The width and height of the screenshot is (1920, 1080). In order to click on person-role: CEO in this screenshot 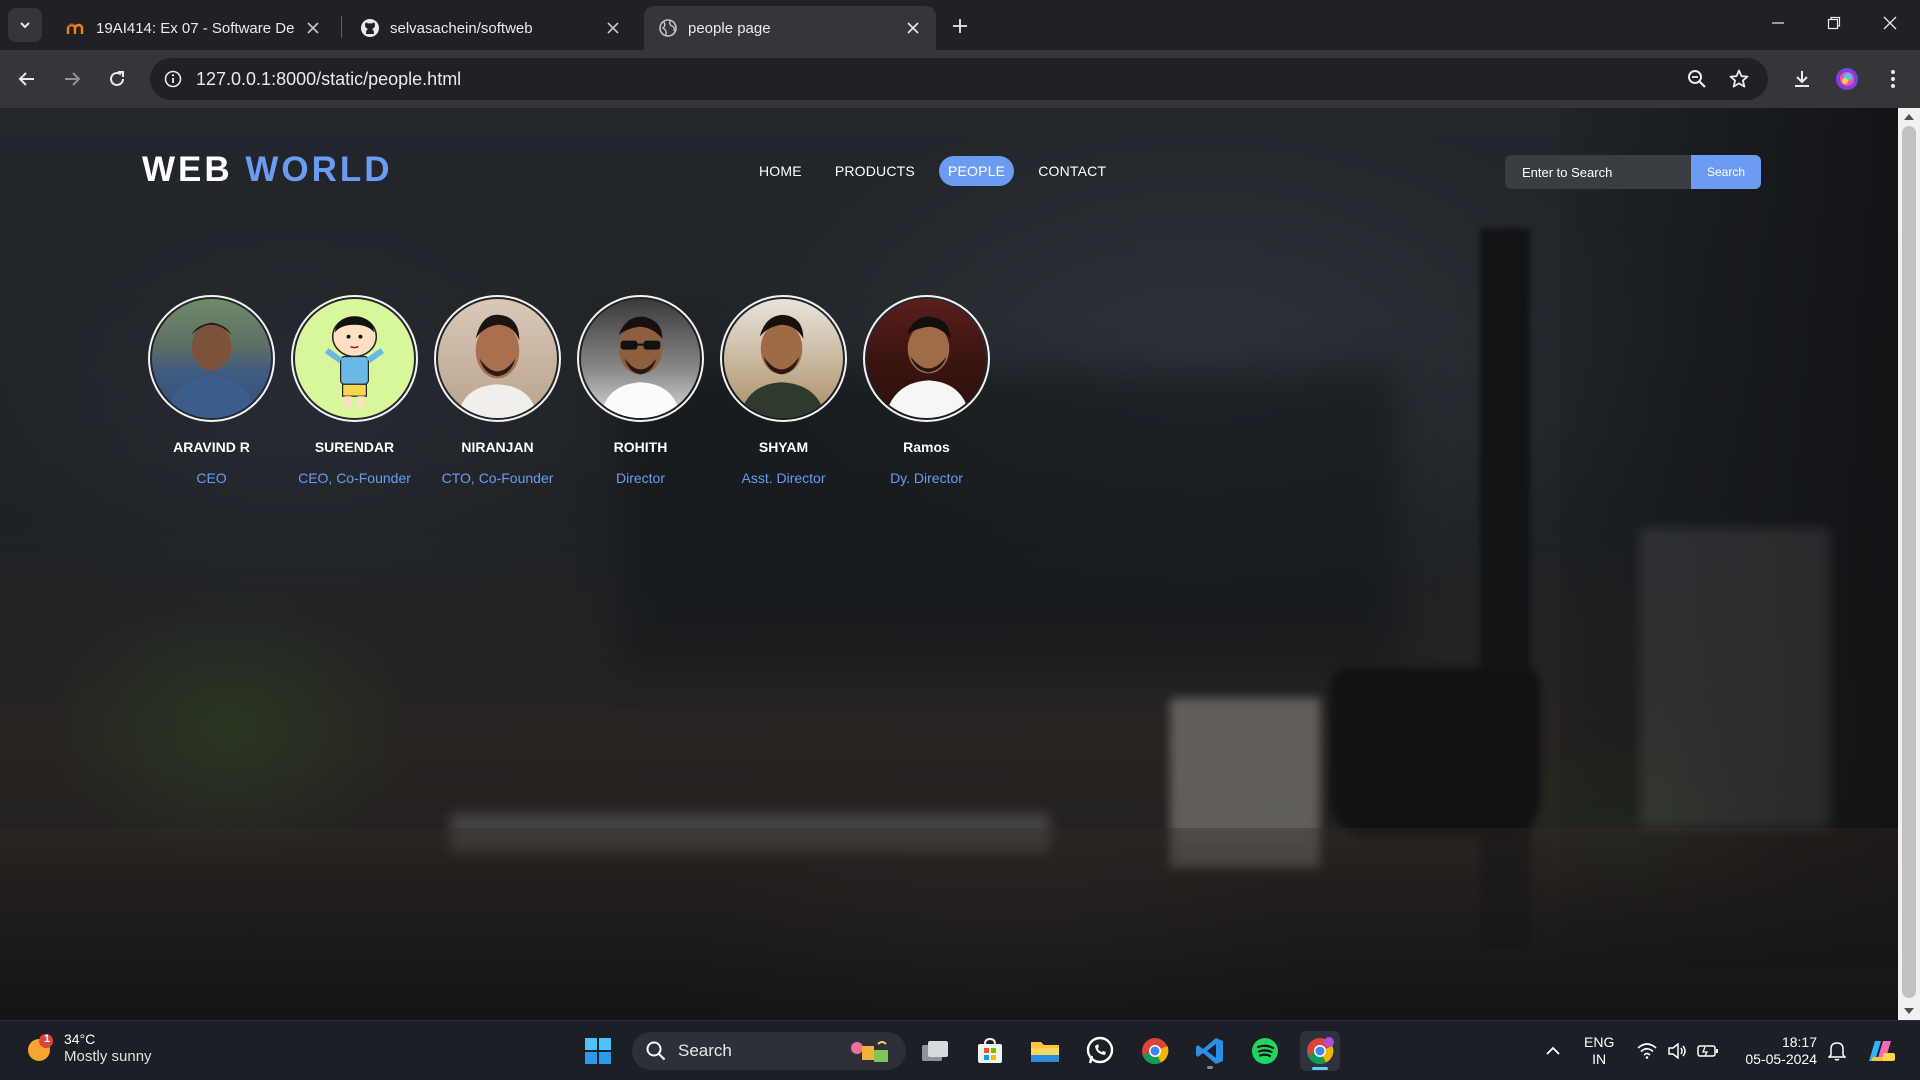, I will do `click(211, 478)`.